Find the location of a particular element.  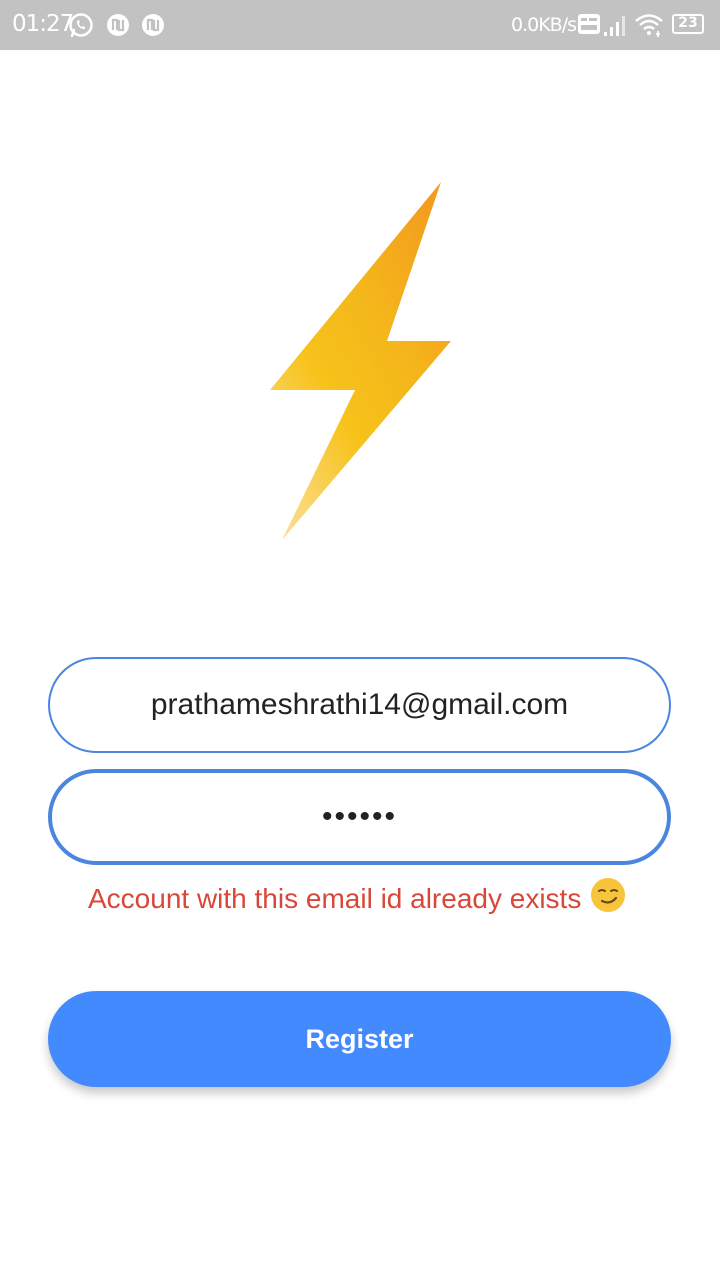

email-field: prathameshrathi14@gmail.com is located at coordinates (359, 705).